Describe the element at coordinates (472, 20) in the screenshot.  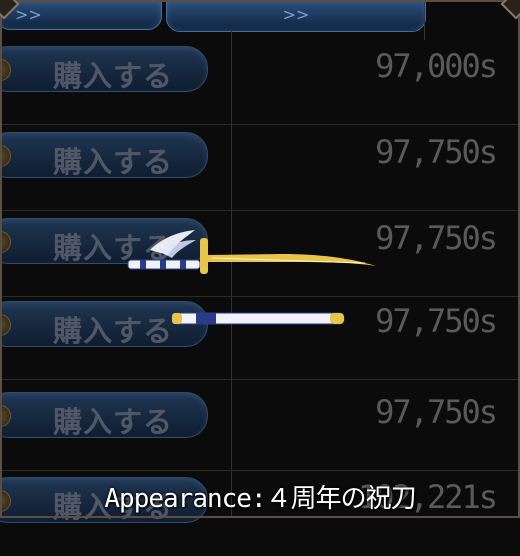
I see `top-right-panel` at that location.